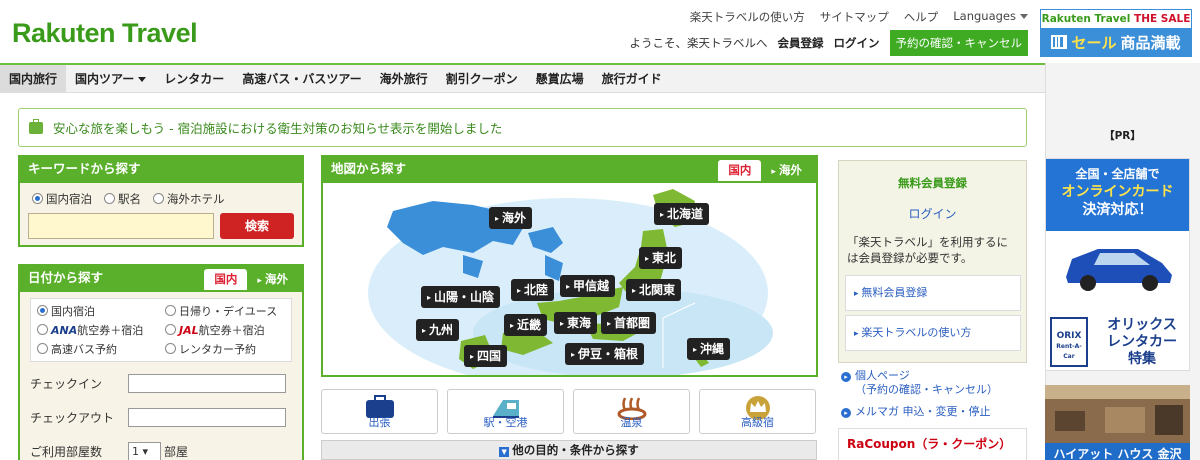 The width and height of the screenshot is (1200, 460). I want to click on personal-page-sub: （予約の確認・キャンセル）, so click(926, 389).